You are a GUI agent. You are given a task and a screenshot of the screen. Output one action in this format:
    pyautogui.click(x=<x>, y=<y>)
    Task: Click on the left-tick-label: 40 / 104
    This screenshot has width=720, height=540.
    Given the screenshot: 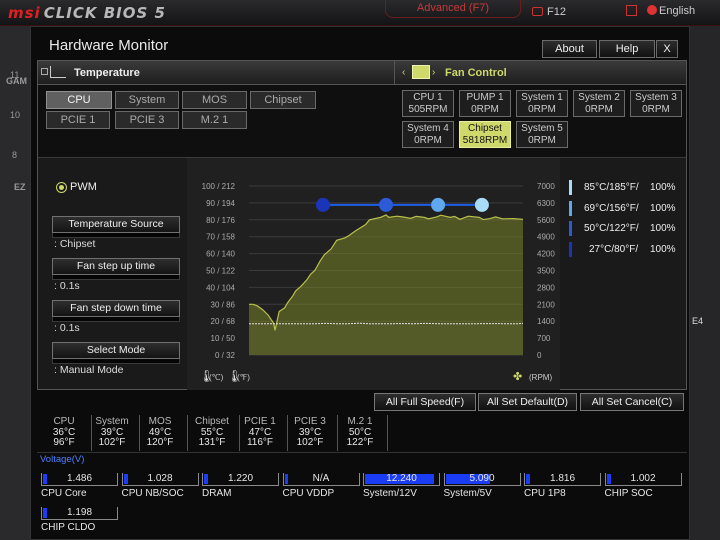 What is the action you would take?
    pyautogui.click(x=220, y=287)
    